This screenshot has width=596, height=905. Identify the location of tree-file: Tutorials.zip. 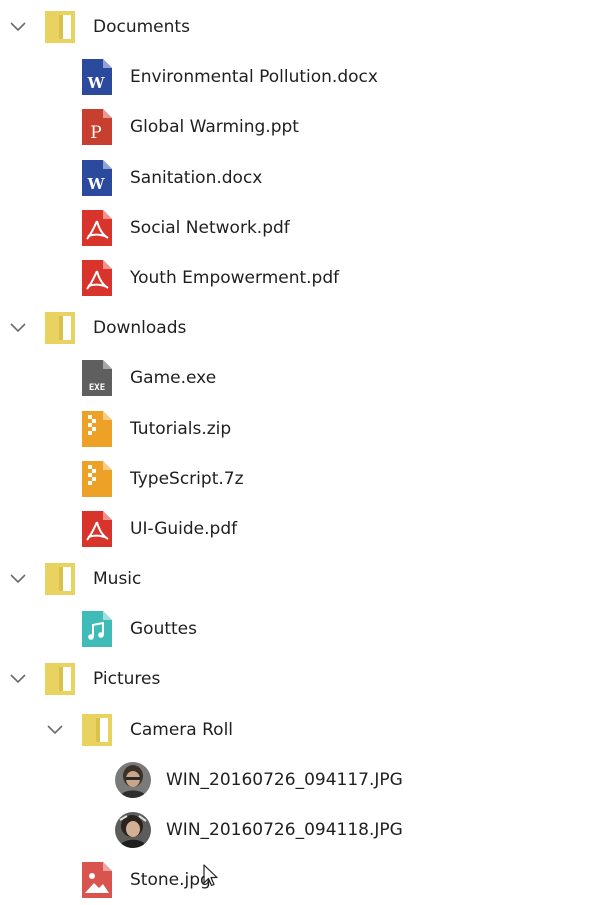
(298, 429).